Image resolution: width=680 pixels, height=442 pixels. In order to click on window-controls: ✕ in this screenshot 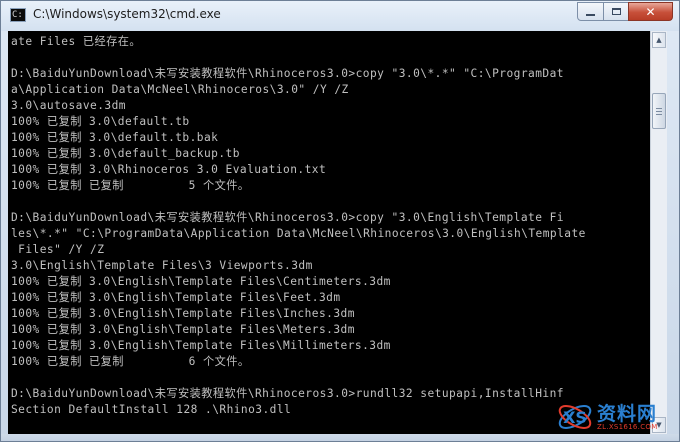, I will do `click(625, 11)`.